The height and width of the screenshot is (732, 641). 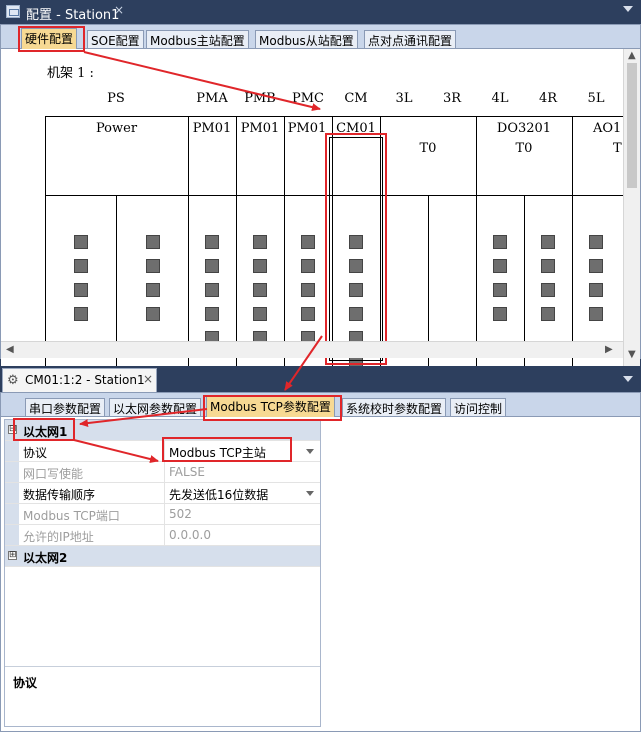 I want to click on module-ao-name: AO1, so click(x=608, y=128).